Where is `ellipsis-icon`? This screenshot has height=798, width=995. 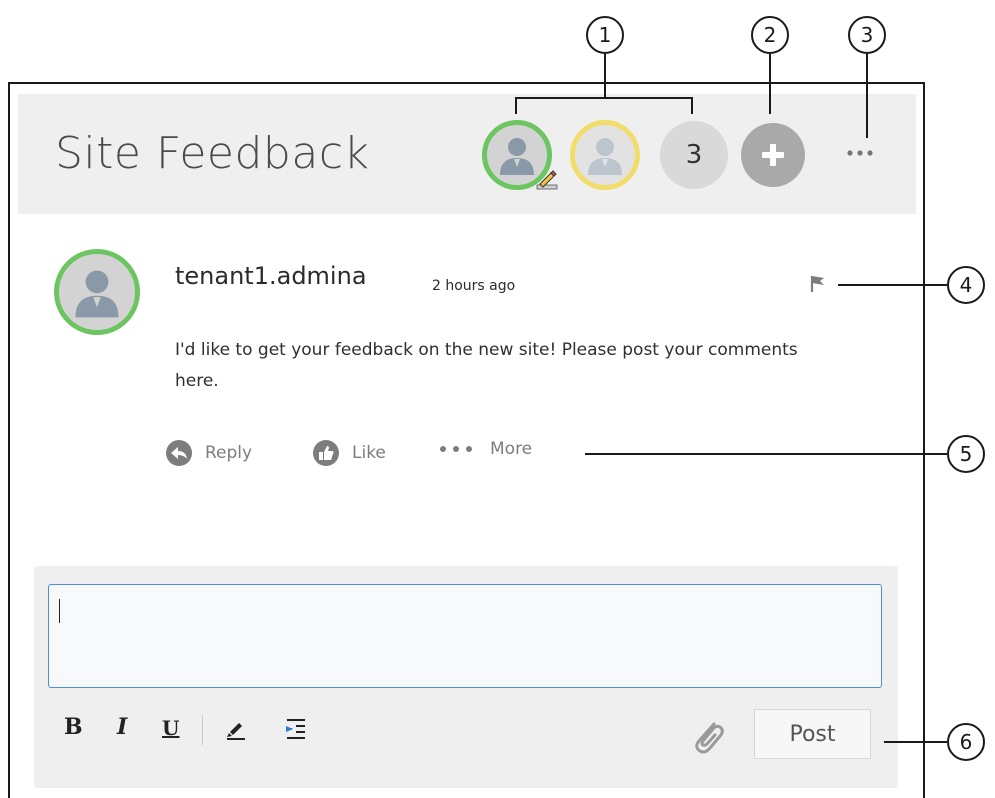
ellipsis-icon is located at coordinates (456, 449).